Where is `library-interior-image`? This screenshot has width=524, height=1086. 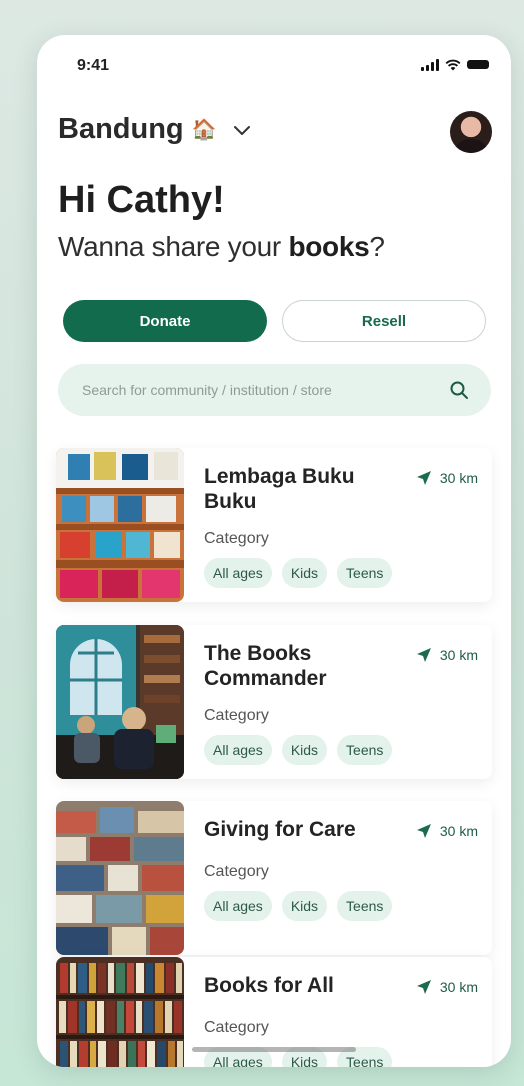
library-interior-image is located at coordinates (120, 702).